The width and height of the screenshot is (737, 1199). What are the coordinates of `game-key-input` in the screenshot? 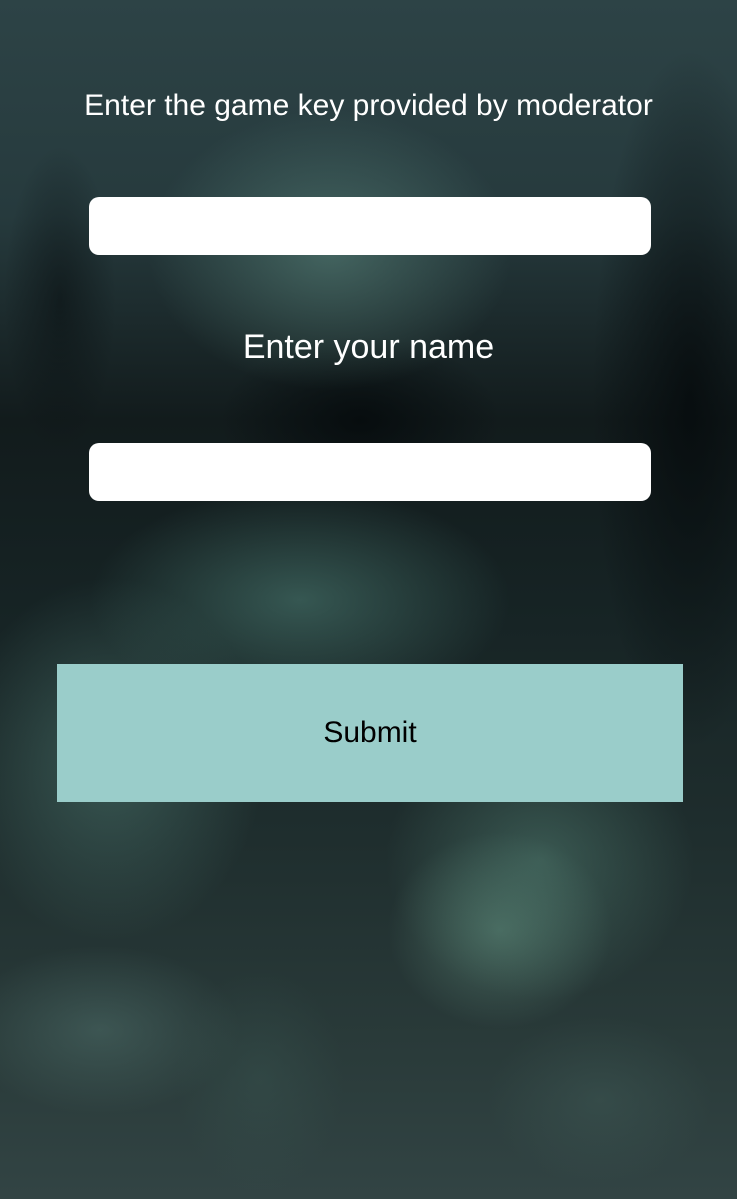 It's located at (370, 226).